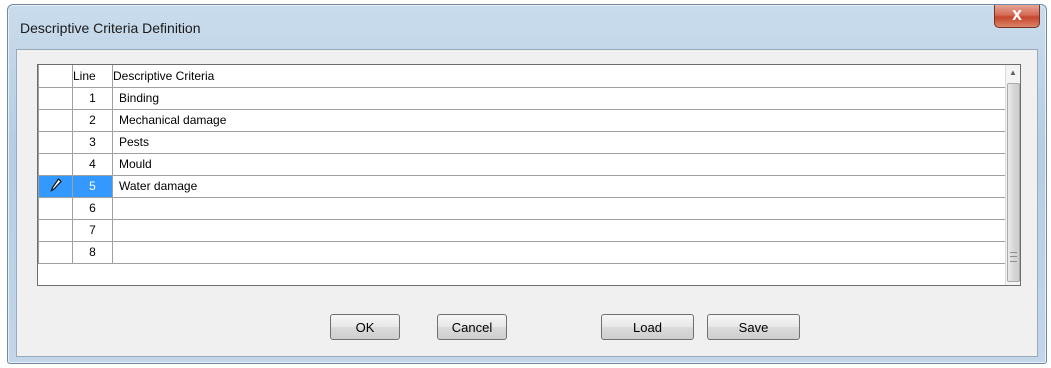  I want to click on criteria-cell: Mould, so click(559, 164).